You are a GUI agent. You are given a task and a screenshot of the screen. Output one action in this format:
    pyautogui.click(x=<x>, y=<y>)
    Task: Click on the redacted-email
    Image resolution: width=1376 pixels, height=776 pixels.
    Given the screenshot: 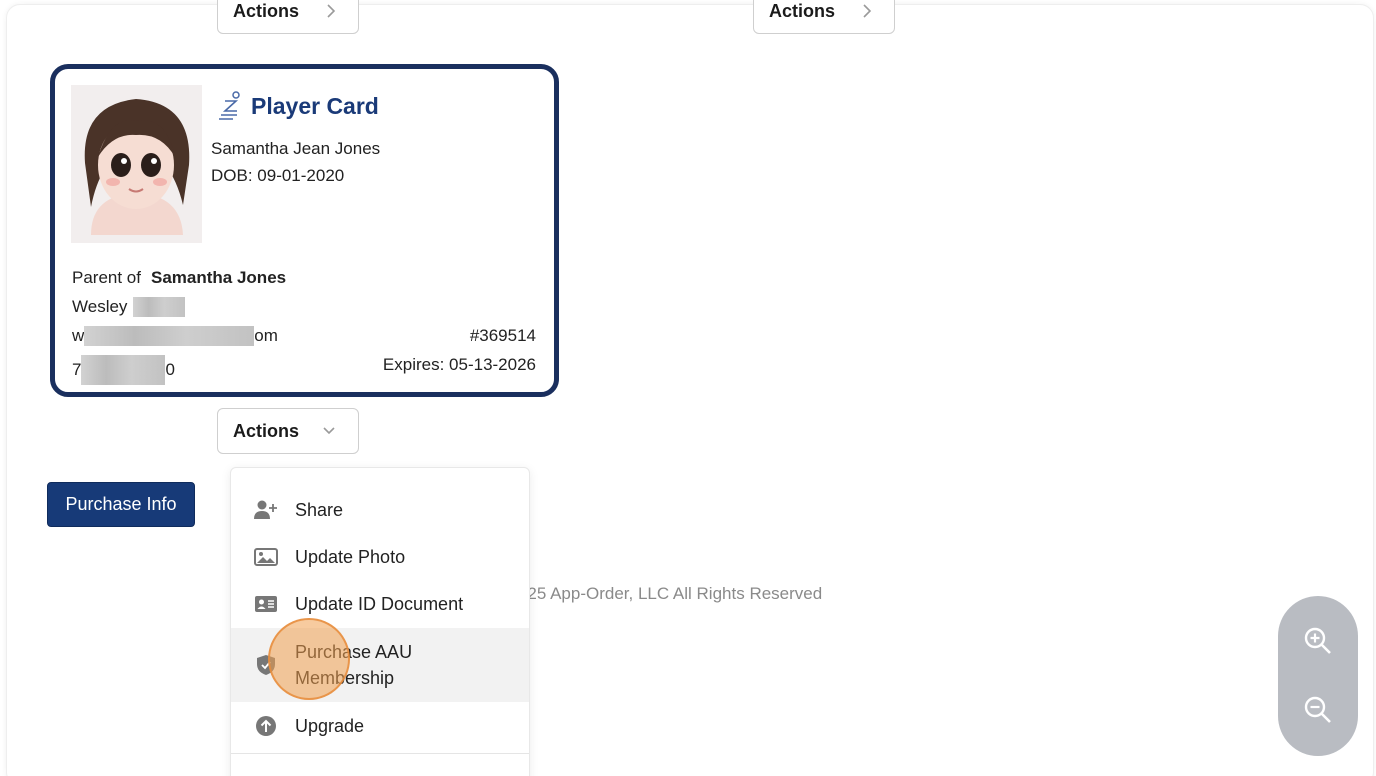 What is the action you would take?
    pyautogui.click(x=169, y=336)
    